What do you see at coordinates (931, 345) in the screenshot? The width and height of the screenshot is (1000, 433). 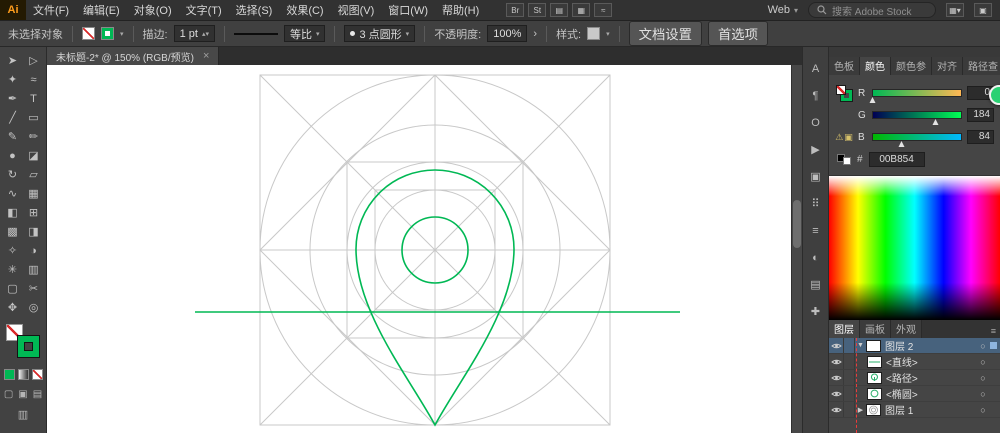 I see `layer-name: 图层 2` at bounding box center [931, 345].